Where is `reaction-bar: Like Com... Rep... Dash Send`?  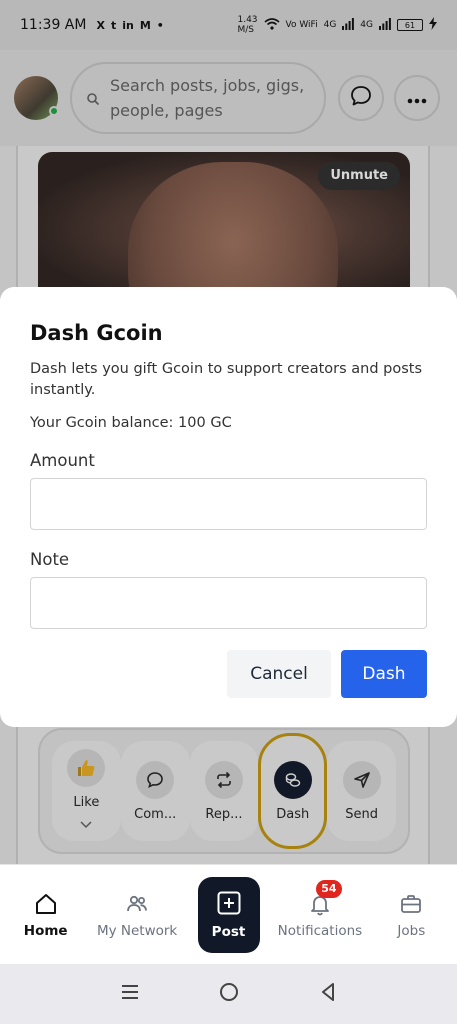 reaction-bar: Like Com... Rep... Dash Send is located at coordinates (224, 791).